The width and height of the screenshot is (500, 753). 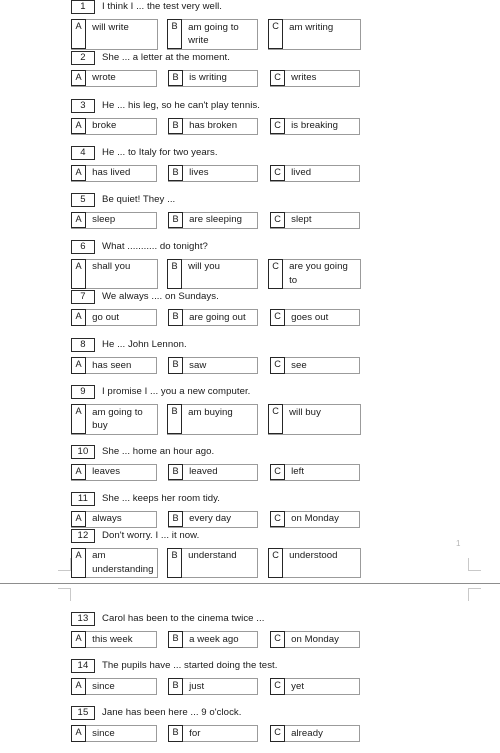 What do you see at coordinates (314, 562) in the screenshot?
I see `answer-option-c: Cunderstood` at bounding box center [314, 562].